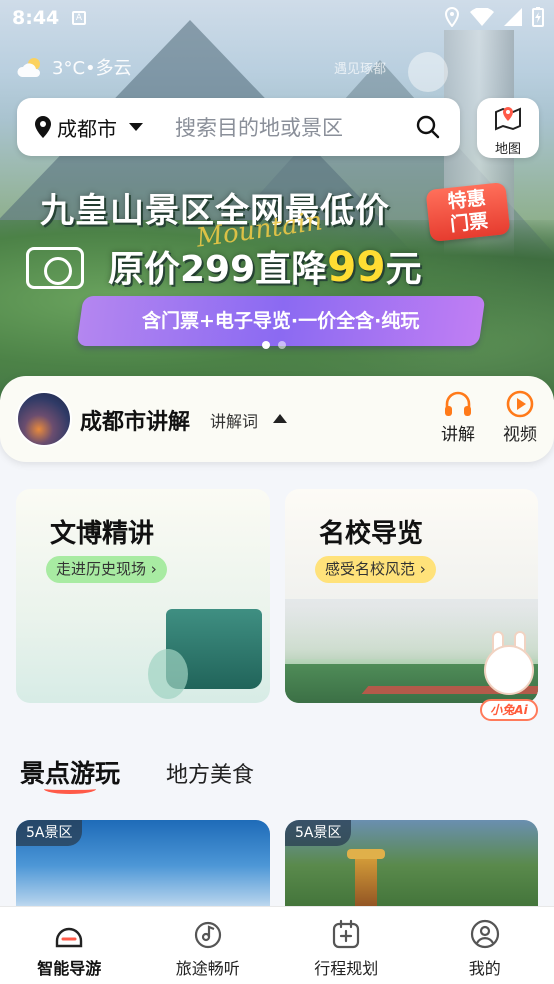  Describe the element at coordinates (210, 773) in the screenshot. I see `tab-local-food: 地方美食` at that location.